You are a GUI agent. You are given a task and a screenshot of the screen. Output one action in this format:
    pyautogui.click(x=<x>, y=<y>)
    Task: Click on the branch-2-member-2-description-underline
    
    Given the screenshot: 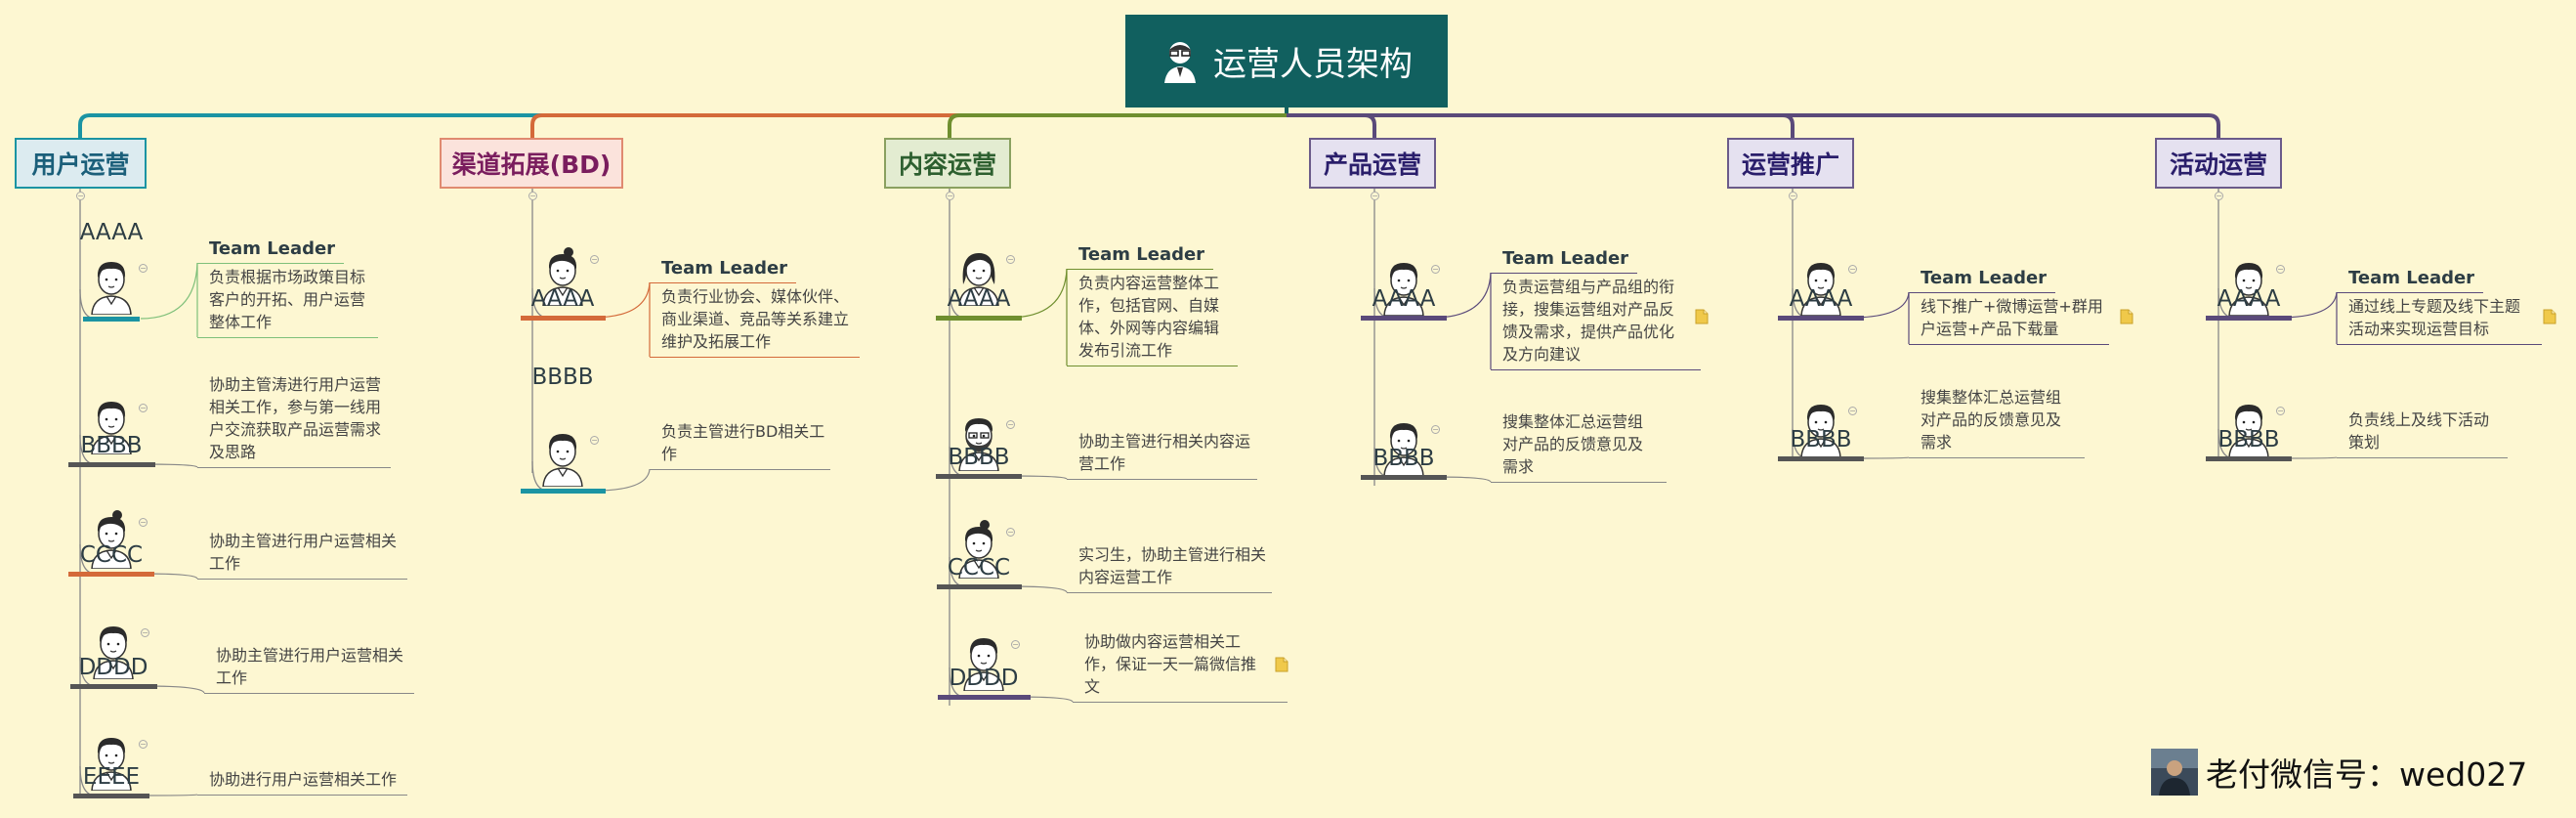 What is the action you would take?
    pyautogui.click(x=740, y=470)
    